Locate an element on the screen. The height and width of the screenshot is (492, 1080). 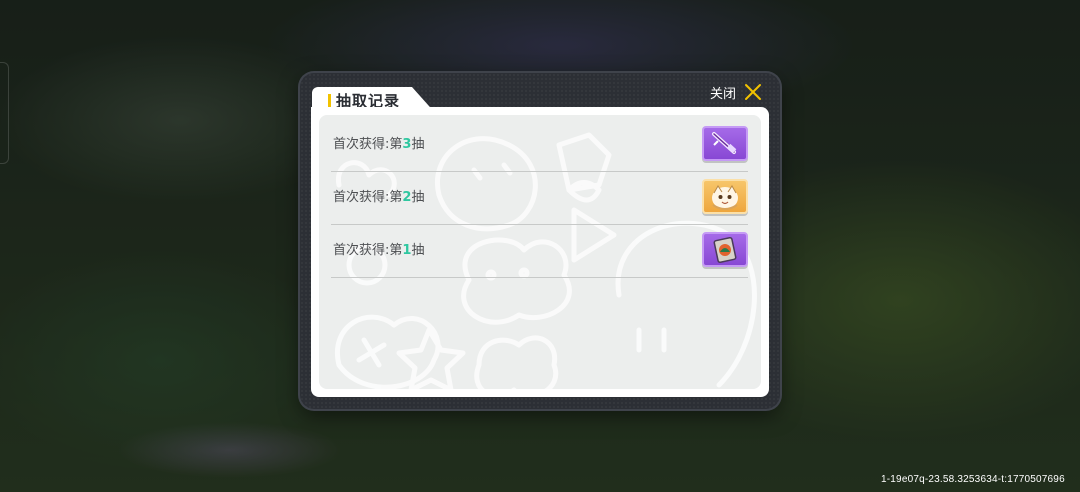
card-item-icon is located at coordinates (725, 249).